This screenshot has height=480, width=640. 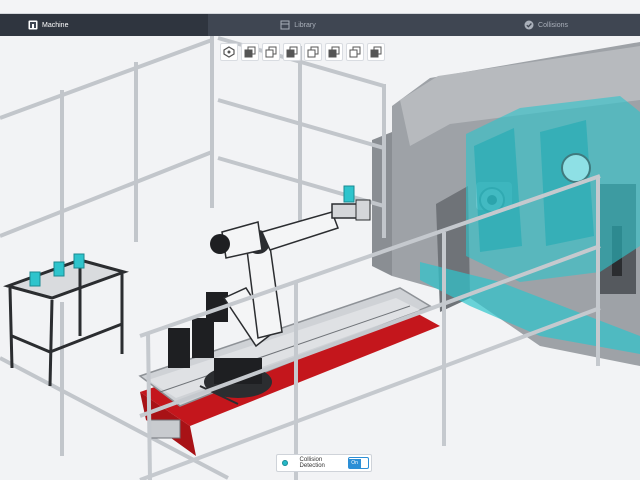 I want to click on cube-left-view-icon, so click(x=292, y=52).